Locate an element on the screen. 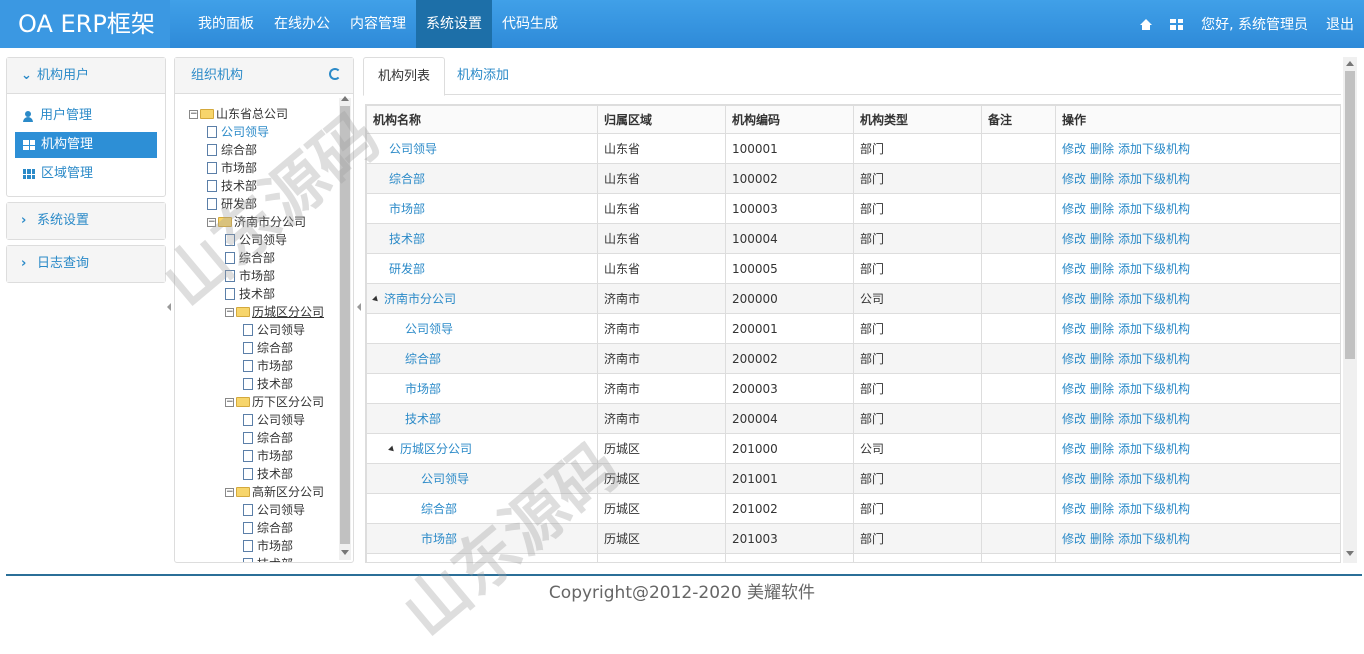 This screenshot has height=654, width=1364. sidebar-splitter is located at coordinates (170, 309).